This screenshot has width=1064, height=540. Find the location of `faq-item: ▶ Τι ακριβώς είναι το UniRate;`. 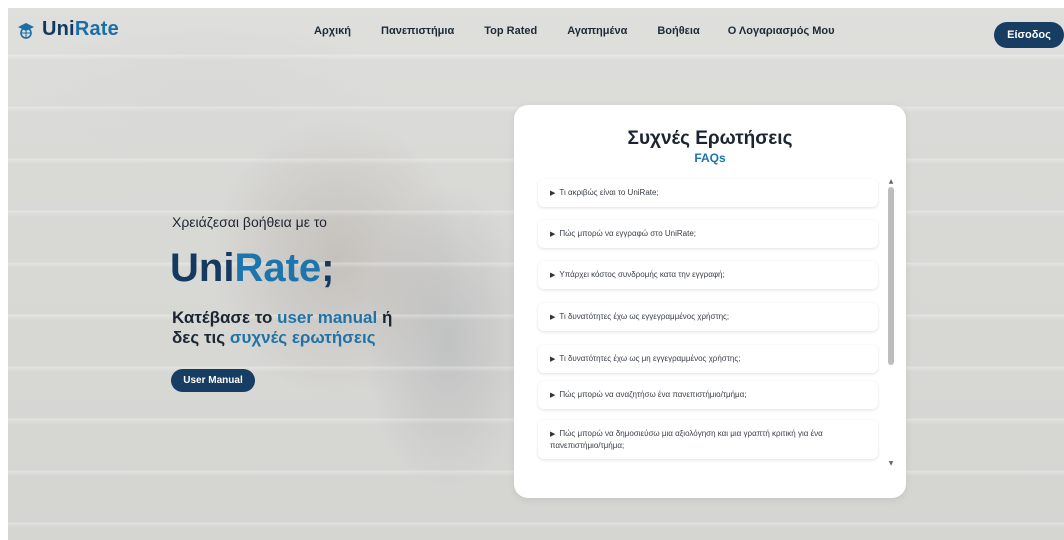

faq-item: ▶ Τι ακριβώς είναι το UniRate; is located at coordinates (708, 193).